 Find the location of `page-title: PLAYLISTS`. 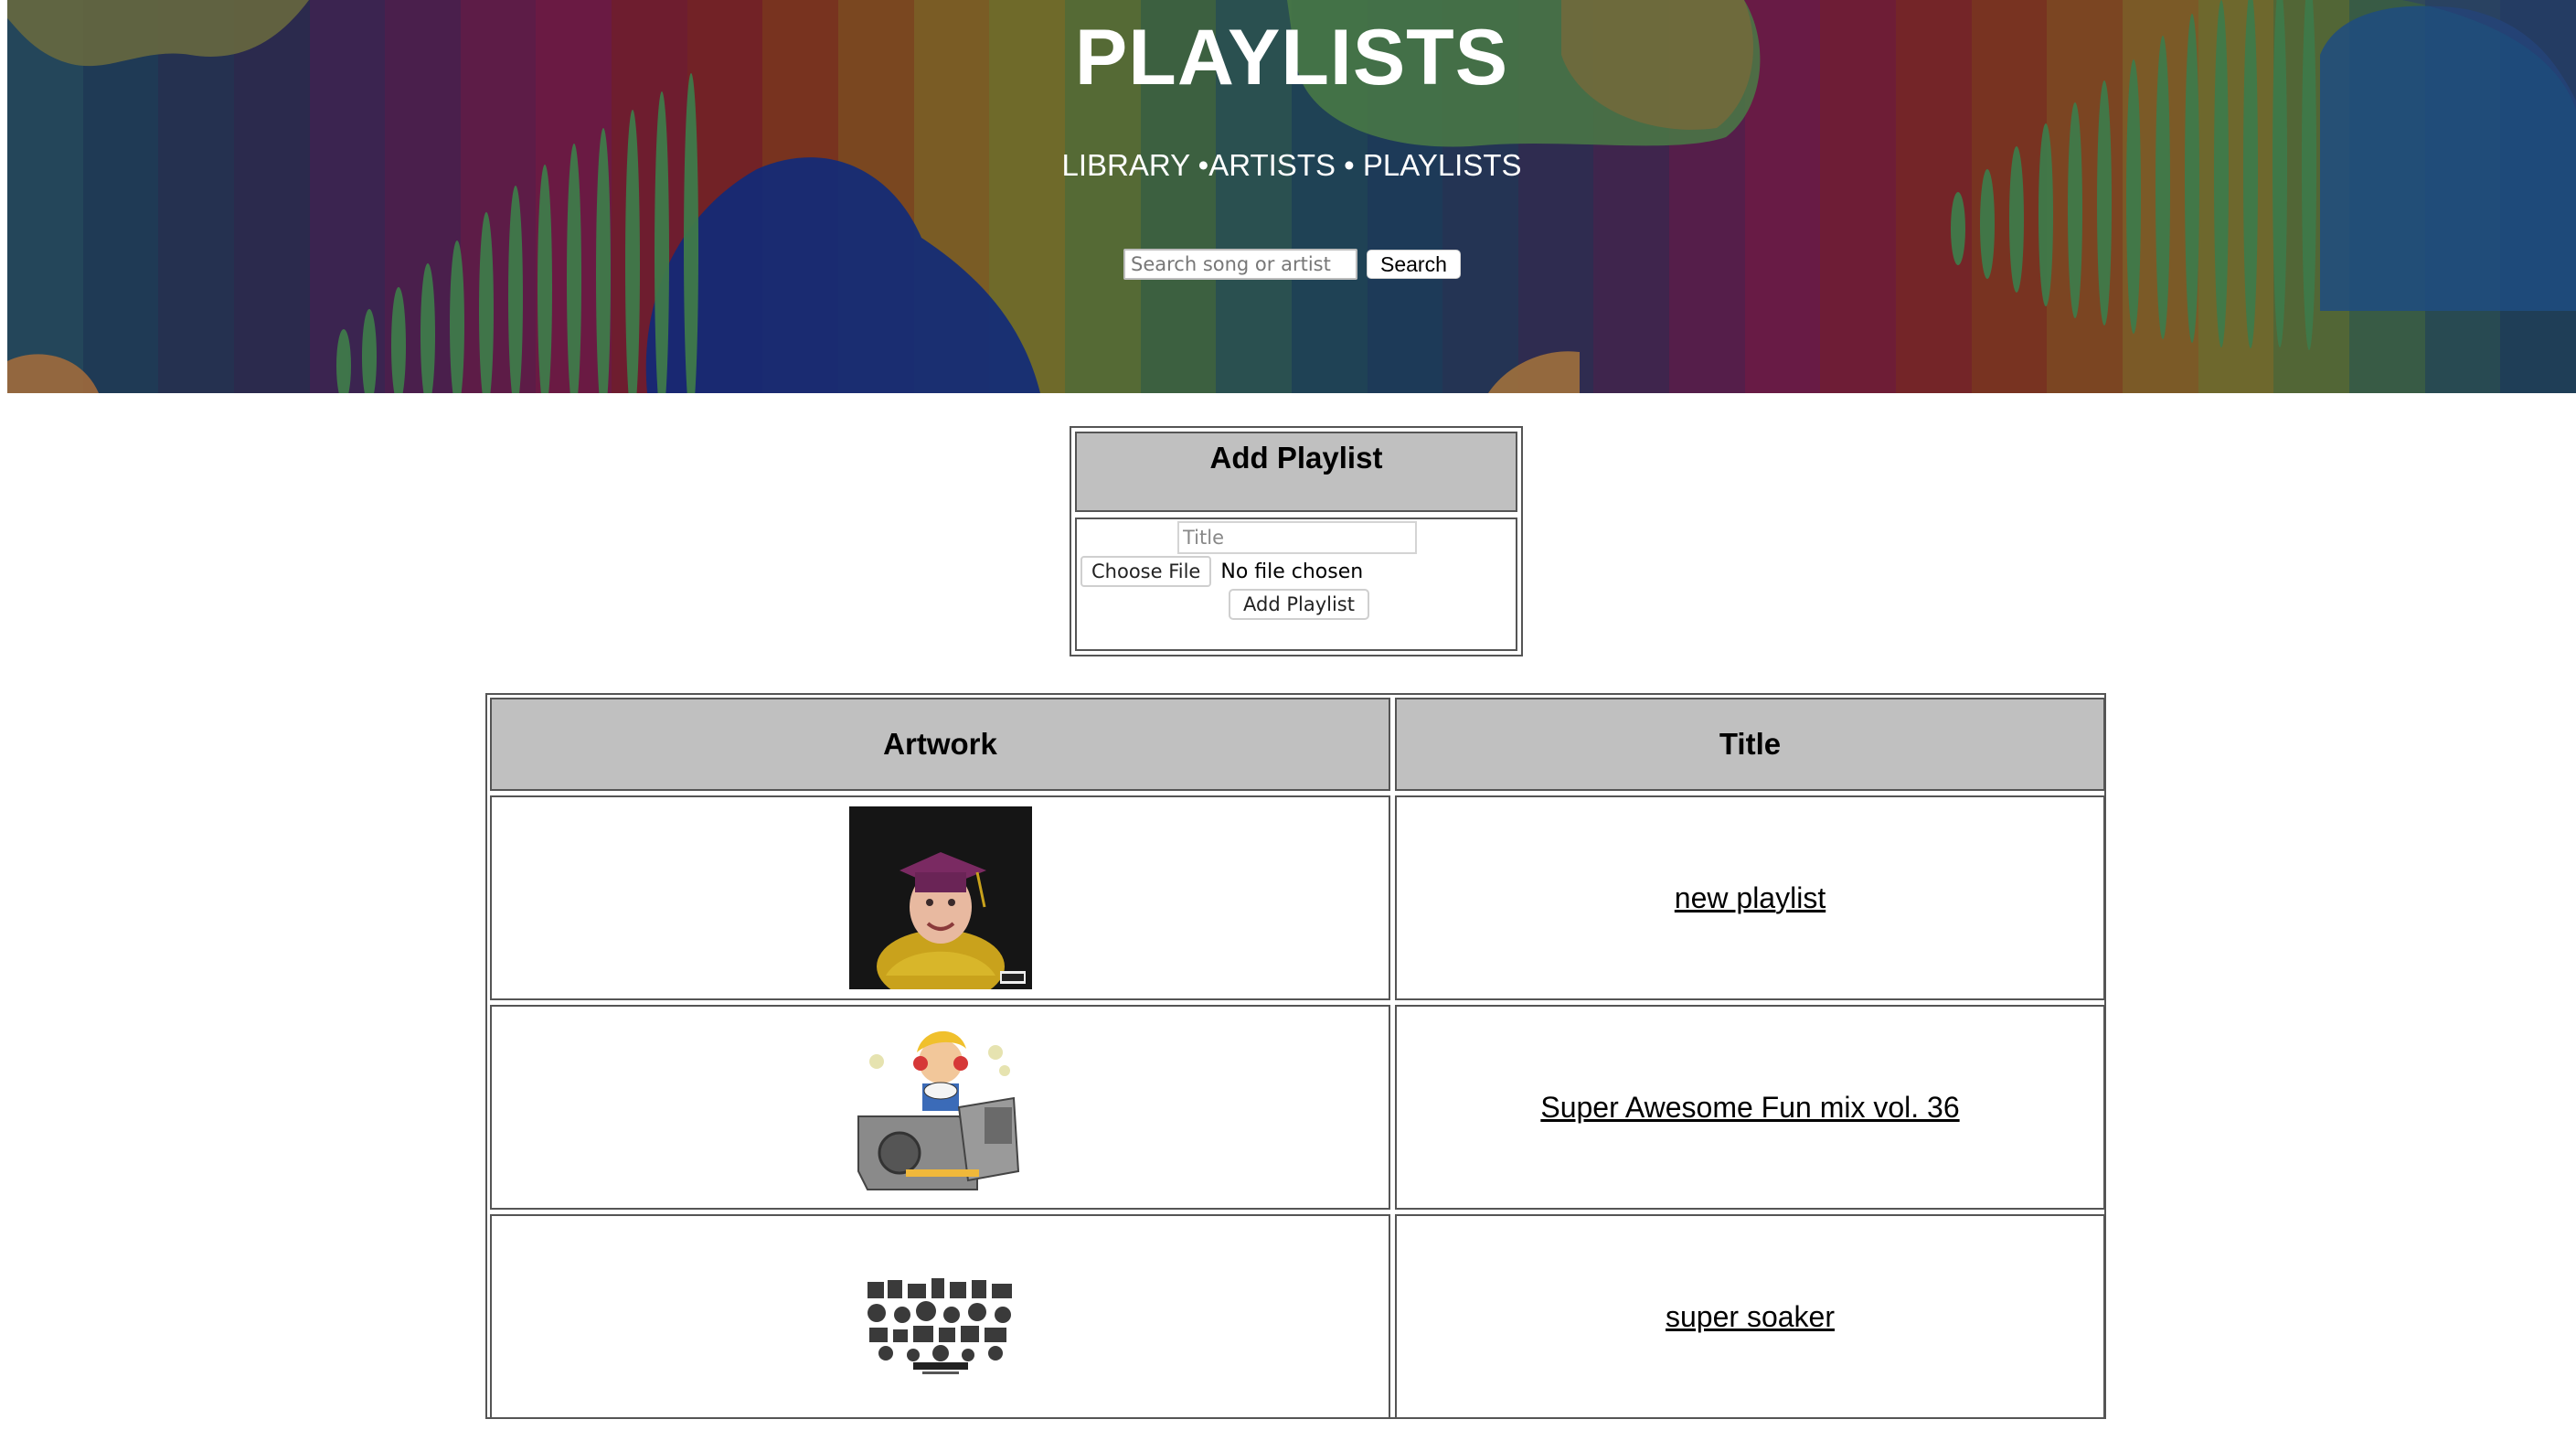

page-title: PLAYLISTS is located at coordinates (1291, 58).